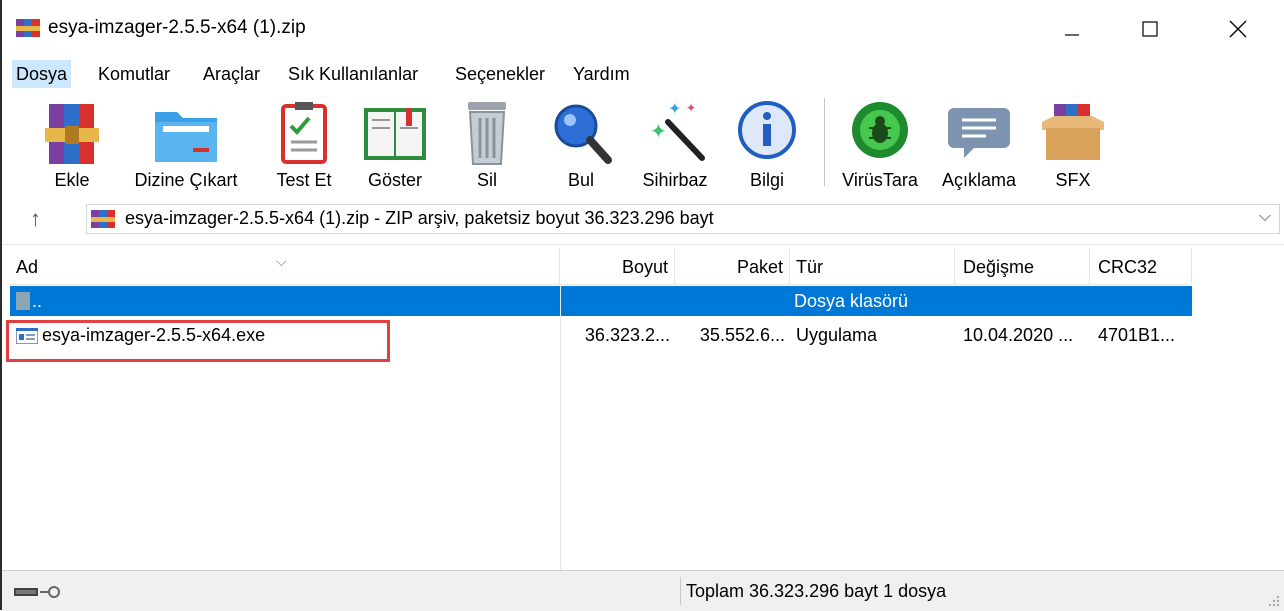 The image size is (1284, 611). What do you see at coordinates (766, 180) in the screenshot?
I see `toolbar-label: Bilgi` at bounding box center [766, 180].